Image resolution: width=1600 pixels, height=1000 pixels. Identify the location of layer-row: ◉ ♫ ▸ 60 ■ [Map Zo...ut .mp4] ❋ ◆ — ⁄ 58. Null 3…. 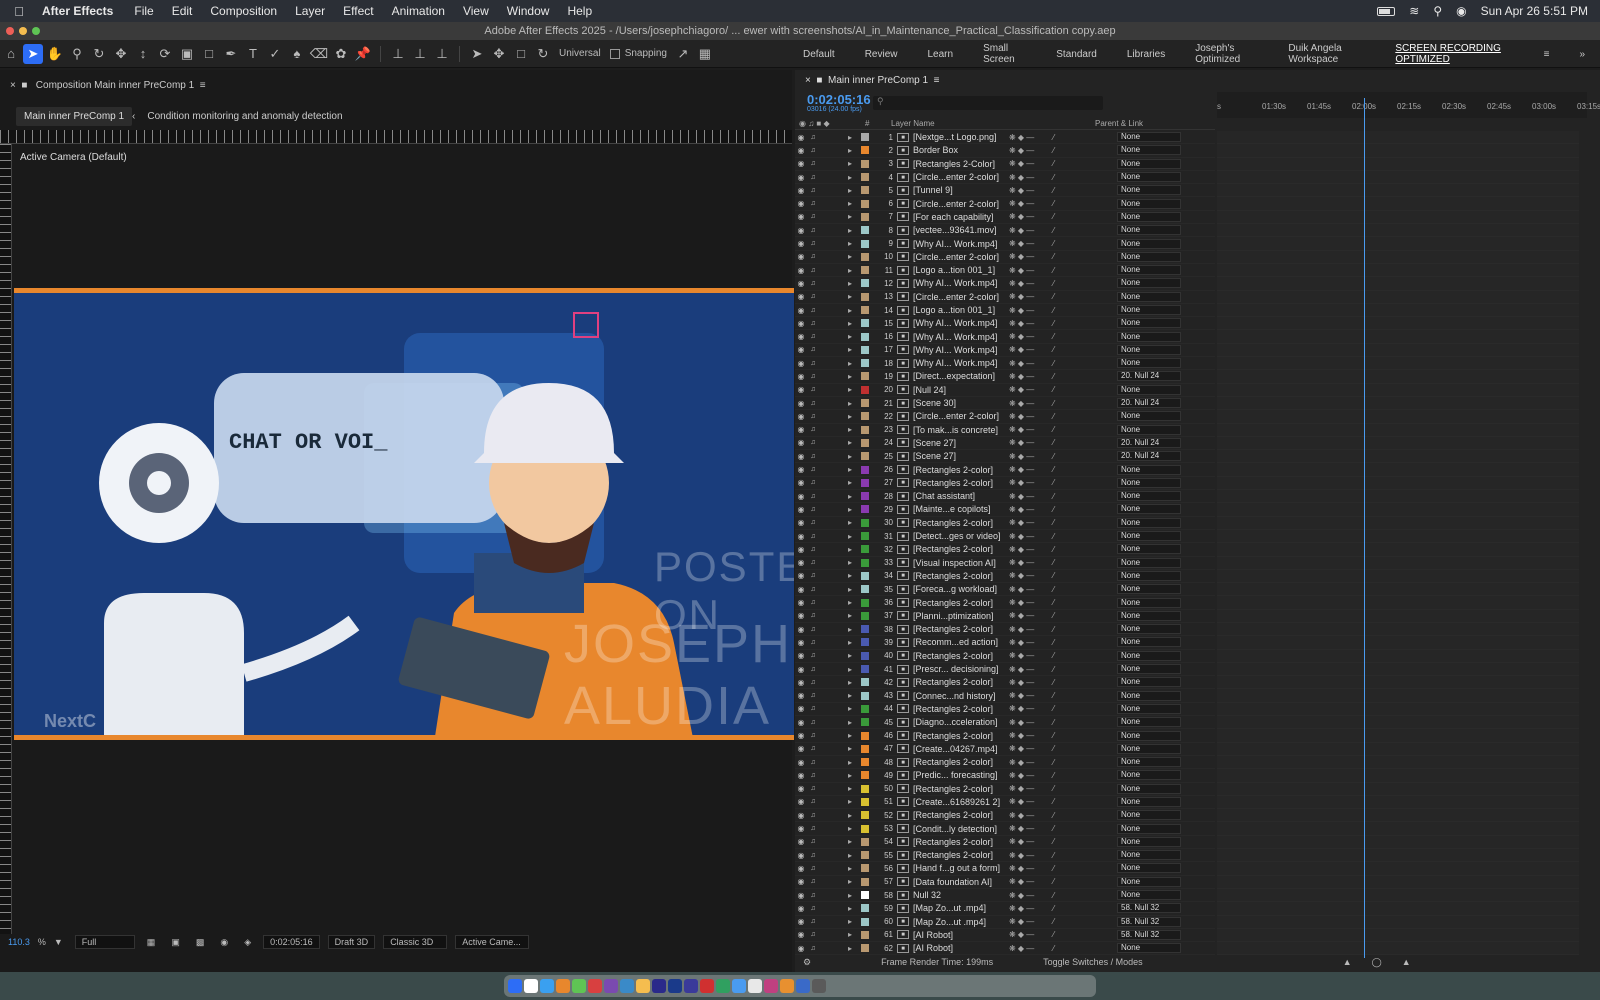
(1005, 922).